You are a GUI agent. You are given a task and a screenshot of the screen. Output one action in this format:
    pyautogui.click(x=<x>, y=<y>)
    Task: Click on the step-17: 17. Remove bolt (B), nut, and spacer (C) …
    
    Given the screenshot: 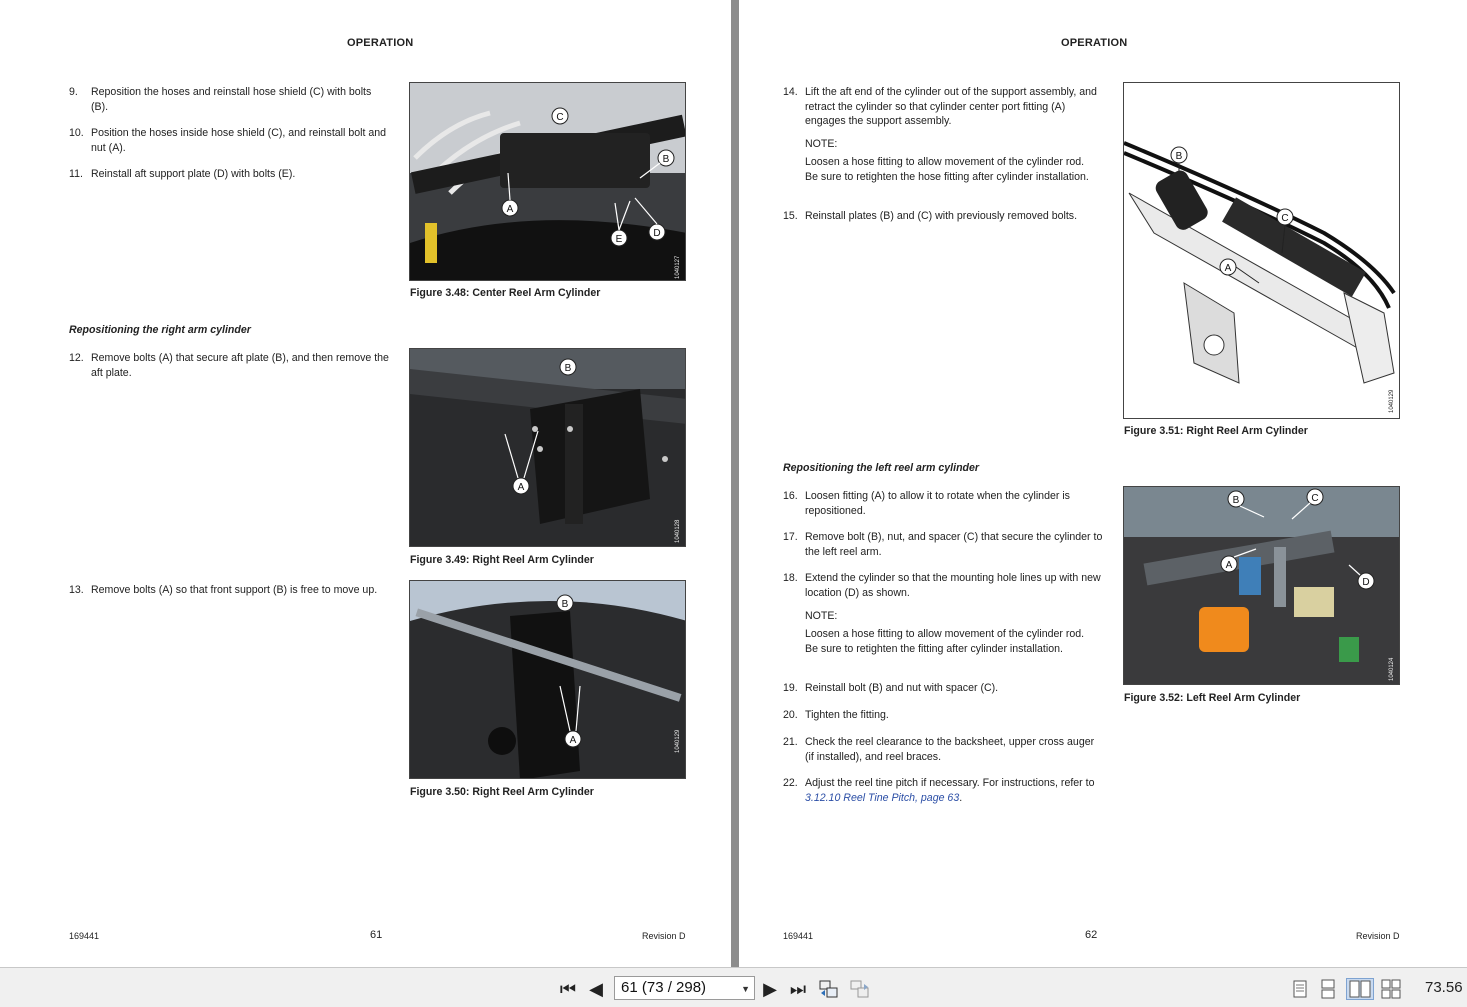 What is the action you would take?
    pyautogui.click(x=943, y=544)
    